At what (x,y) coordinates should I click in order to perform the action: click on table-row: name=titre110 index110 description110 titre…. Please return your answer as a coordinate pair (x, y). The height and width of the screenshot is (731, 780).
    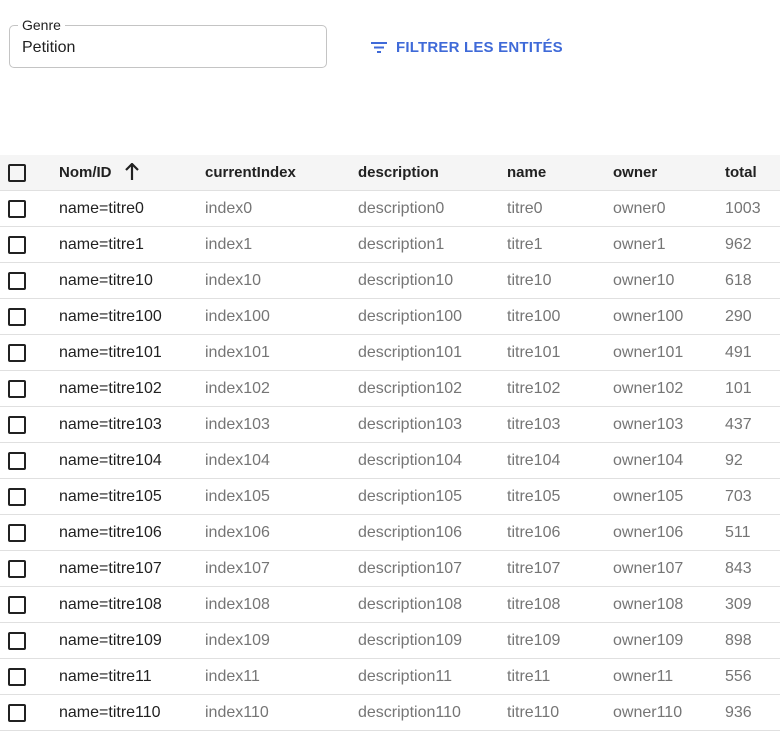
    Looking at the image, I should click on (390, 713).